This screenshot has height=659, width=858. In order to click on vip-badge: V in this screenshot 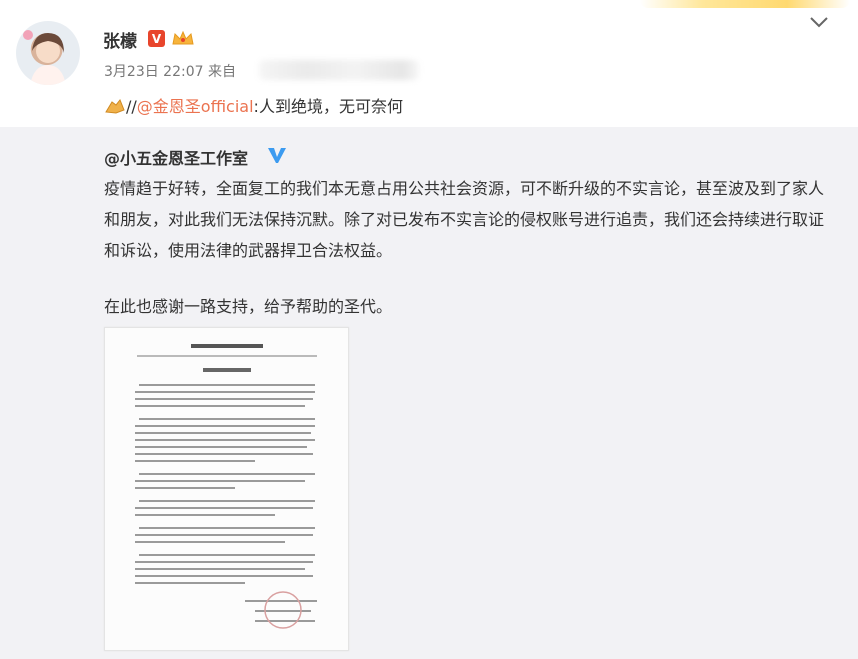, I will do `click(156, 38)`.